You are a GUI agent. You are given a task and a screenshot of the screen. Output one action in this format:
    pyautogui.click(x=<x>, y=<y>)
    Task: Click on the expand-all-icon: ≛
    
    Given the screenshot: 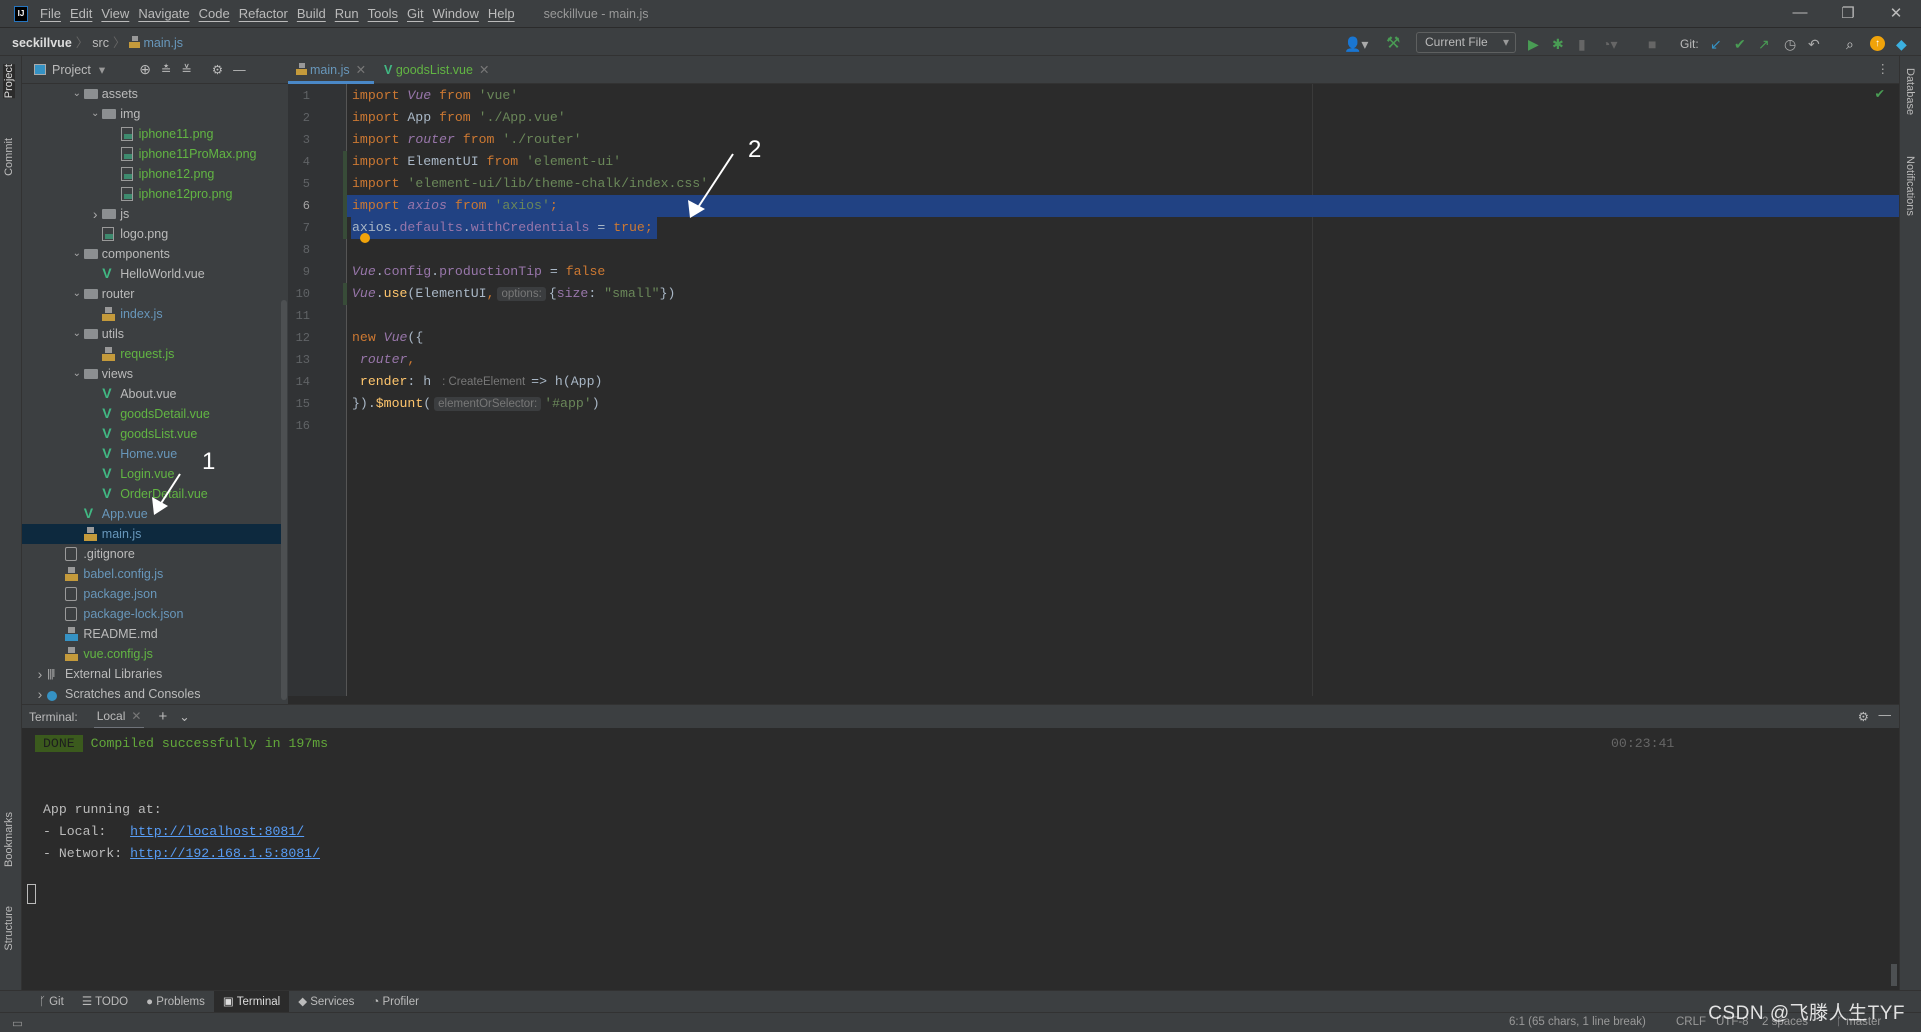 What is the action you would take?
    pyautogui.click(x=166, y=69)
    